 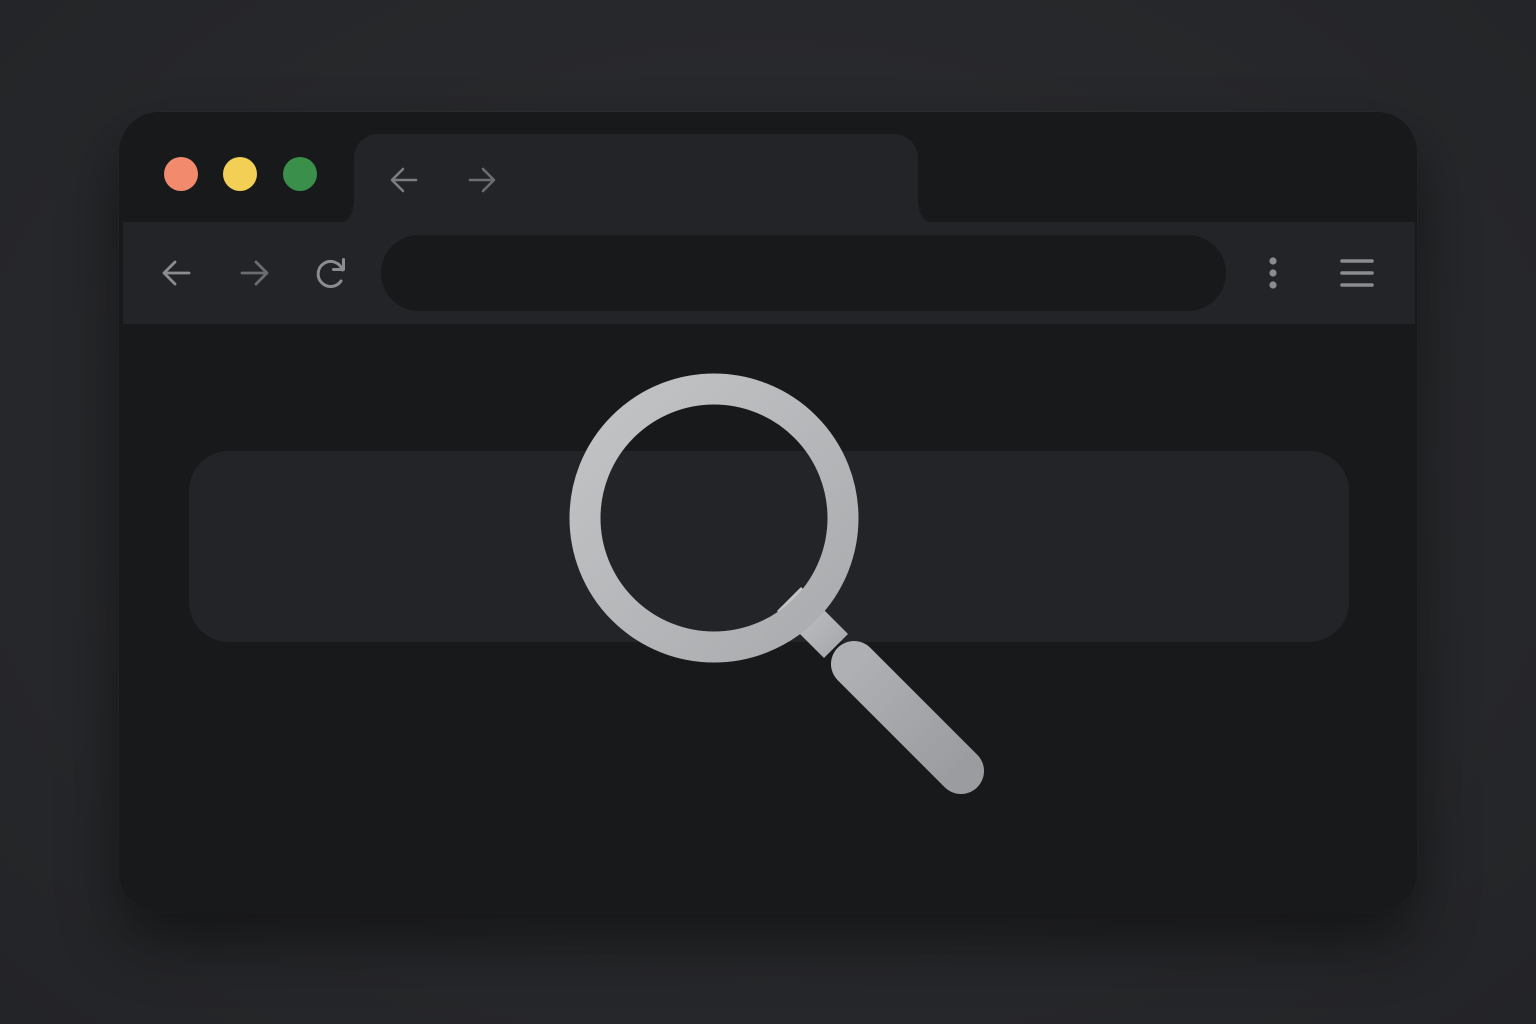 What do you see at coordinates (803, 273) in the screenshot?
I see `address-bar-input` at bounding box center [803, 273].